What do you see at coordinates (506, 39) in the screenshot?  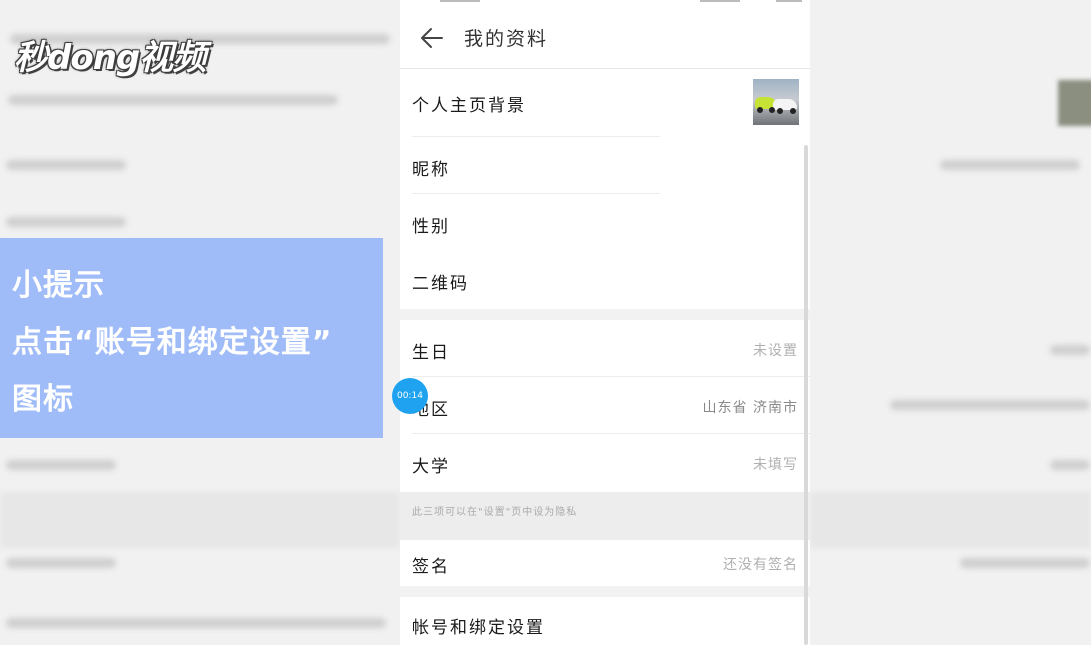 I see `page-title: 我的资料` at bounding box center [506, 39].